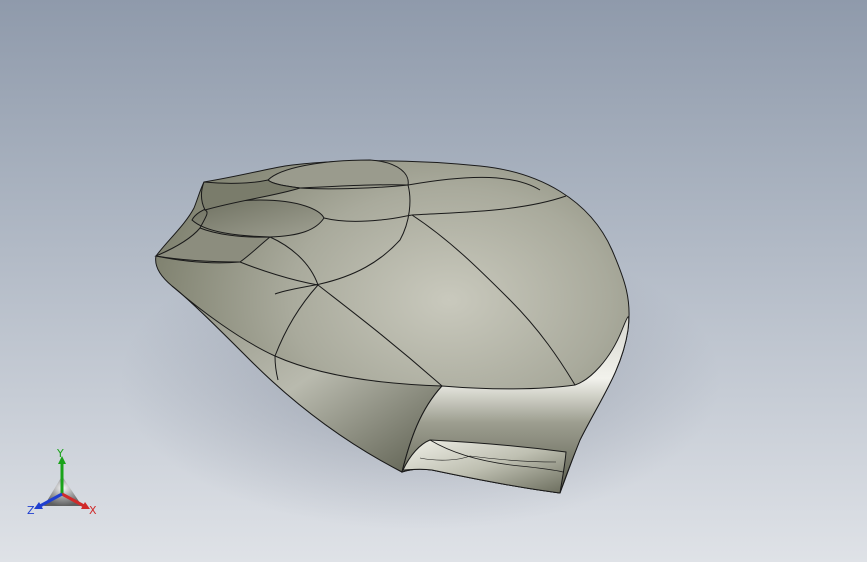 This screenshot has width=867, height=562. Describe the element at coordinates (31, 510) in the screenshot. I see `axis-z-label: Z` at that location.